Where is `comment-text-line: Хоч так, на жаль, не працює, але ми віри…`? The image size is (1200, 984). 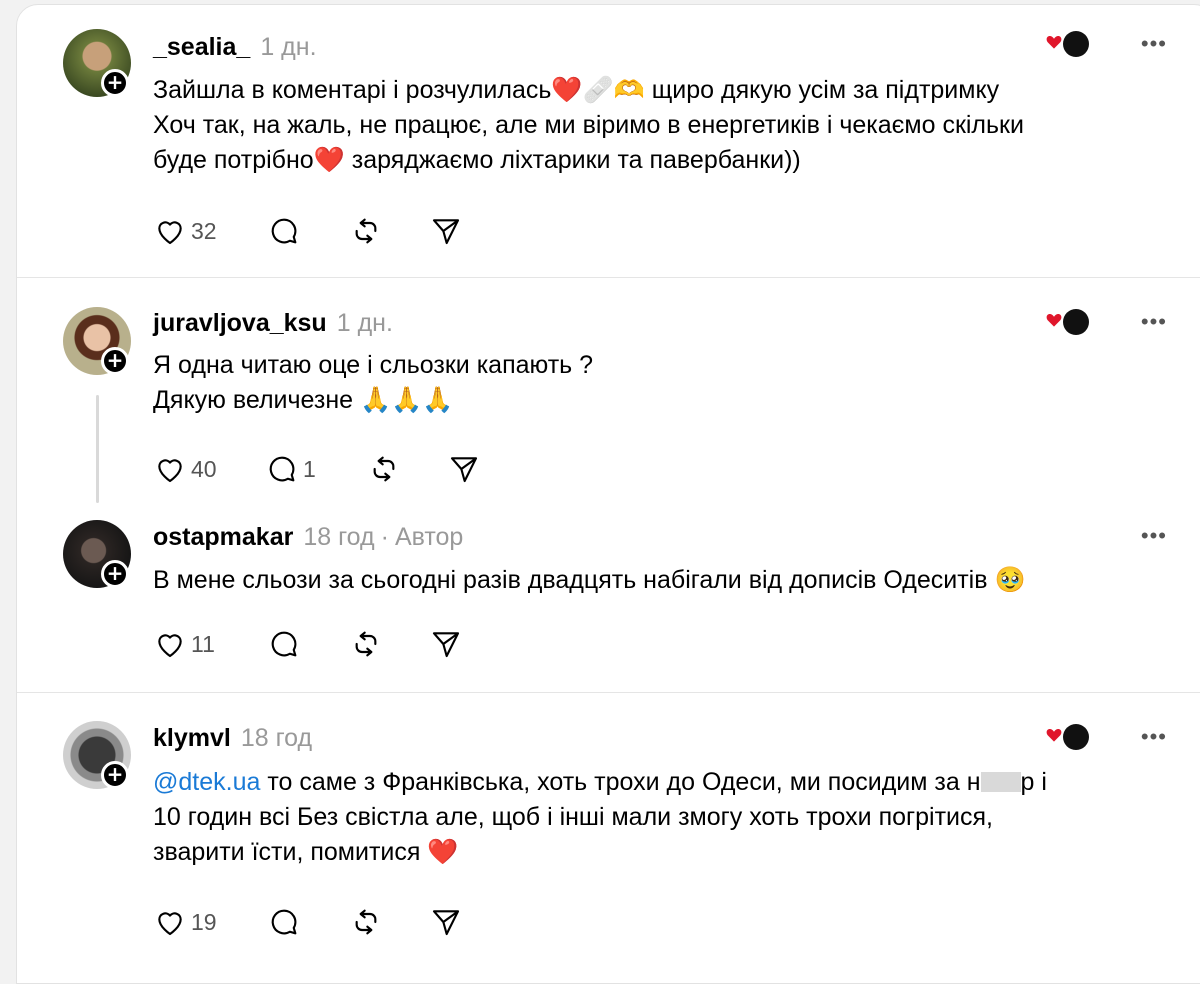 comment-text-line: Хоч так, на жаль, не працює, але ми віри… is located at coordinates (588, 125).